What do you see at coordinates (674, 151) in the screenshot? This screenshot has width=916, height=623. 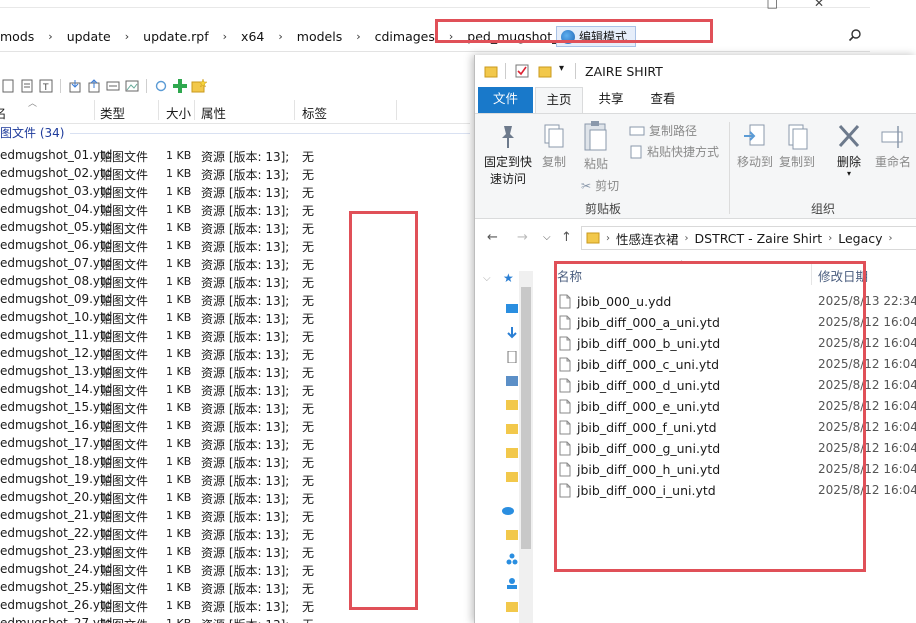 I see `paste-shortcut-button: 粘贴快捷方式` at bounding box center [674, 151].